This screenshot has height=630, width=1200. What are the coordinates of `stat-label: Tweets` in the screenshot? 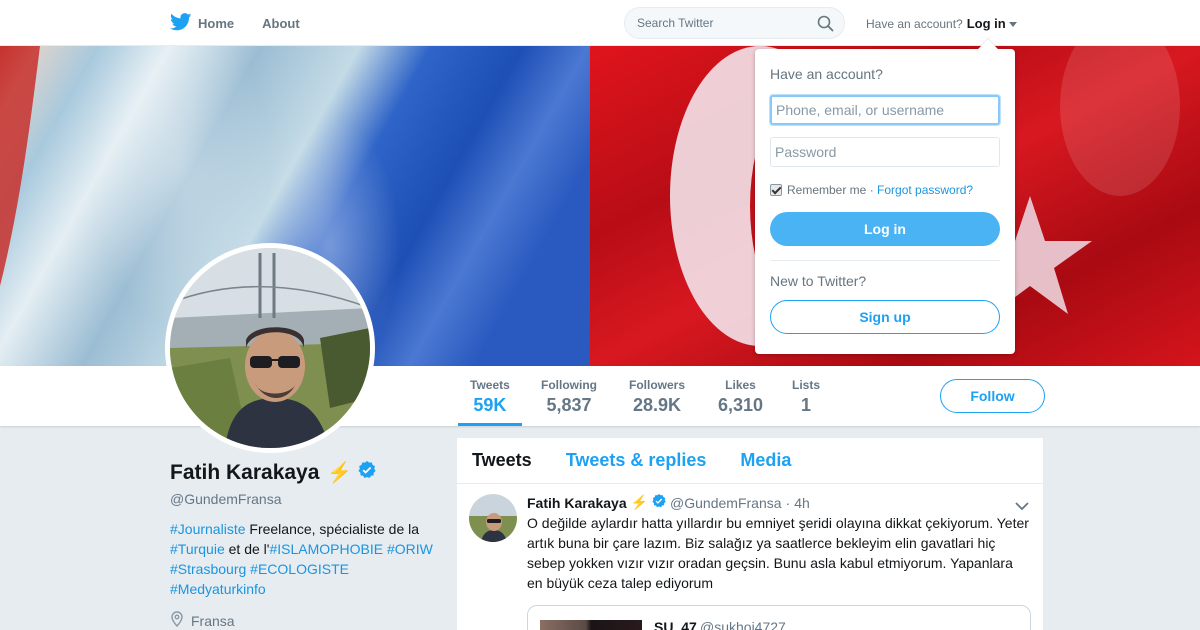 It's located at (490, 385).